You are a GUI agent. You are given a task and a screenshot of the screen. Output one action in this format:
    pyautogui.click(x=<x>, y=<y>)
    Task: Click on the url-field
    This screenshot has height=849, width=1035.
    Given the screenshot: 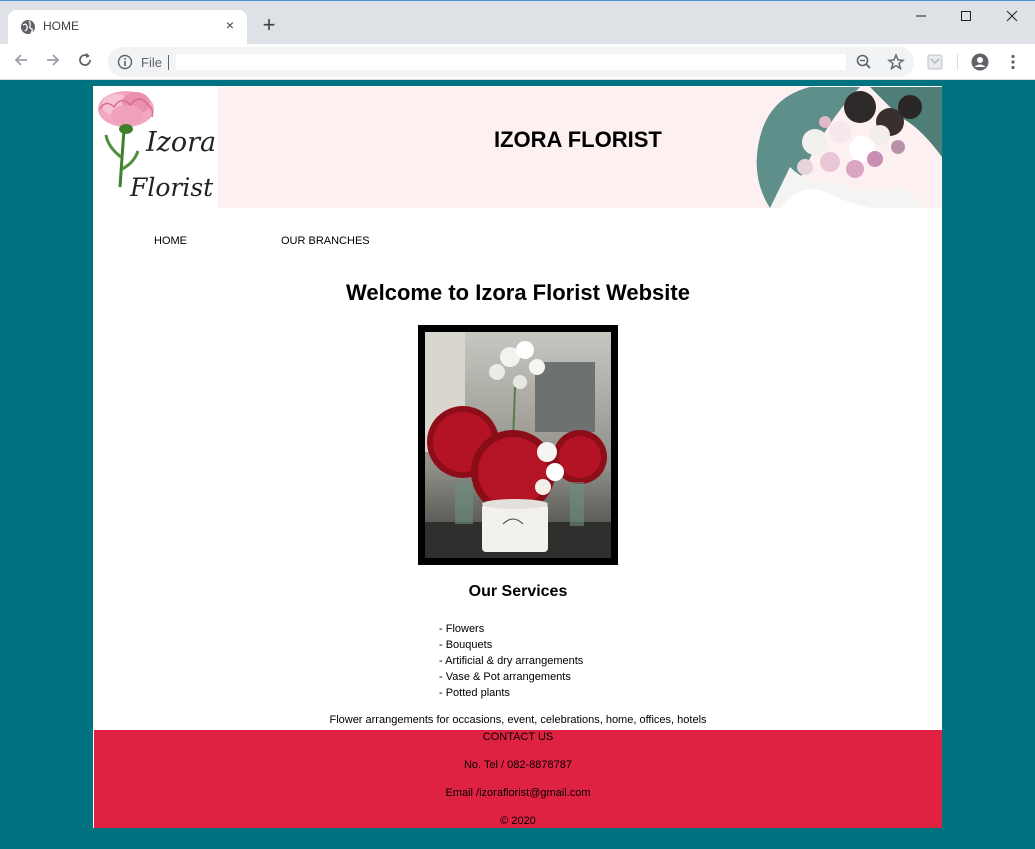 What is the action you would take?
    pyautogui.click(x=511, y=62)
    